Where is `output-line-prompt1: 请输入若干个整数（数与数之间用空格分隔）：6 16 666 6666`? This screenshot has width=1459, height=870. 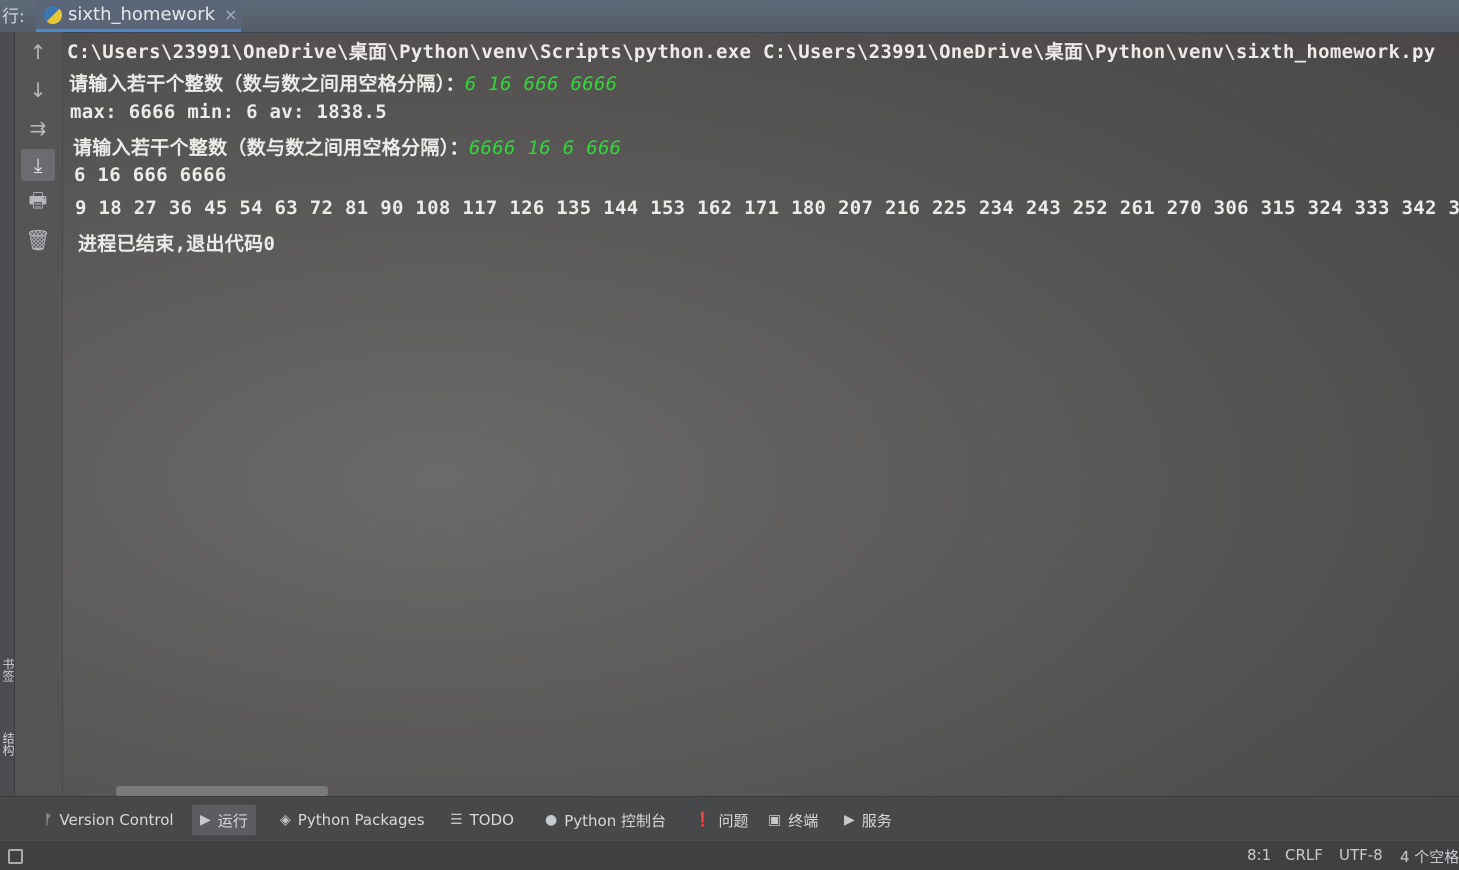
output-line-prompt1: 请输入若干个整数（数与数之间用空格分隔）：6 16 666 6666 is located at coordinates (343, 82).